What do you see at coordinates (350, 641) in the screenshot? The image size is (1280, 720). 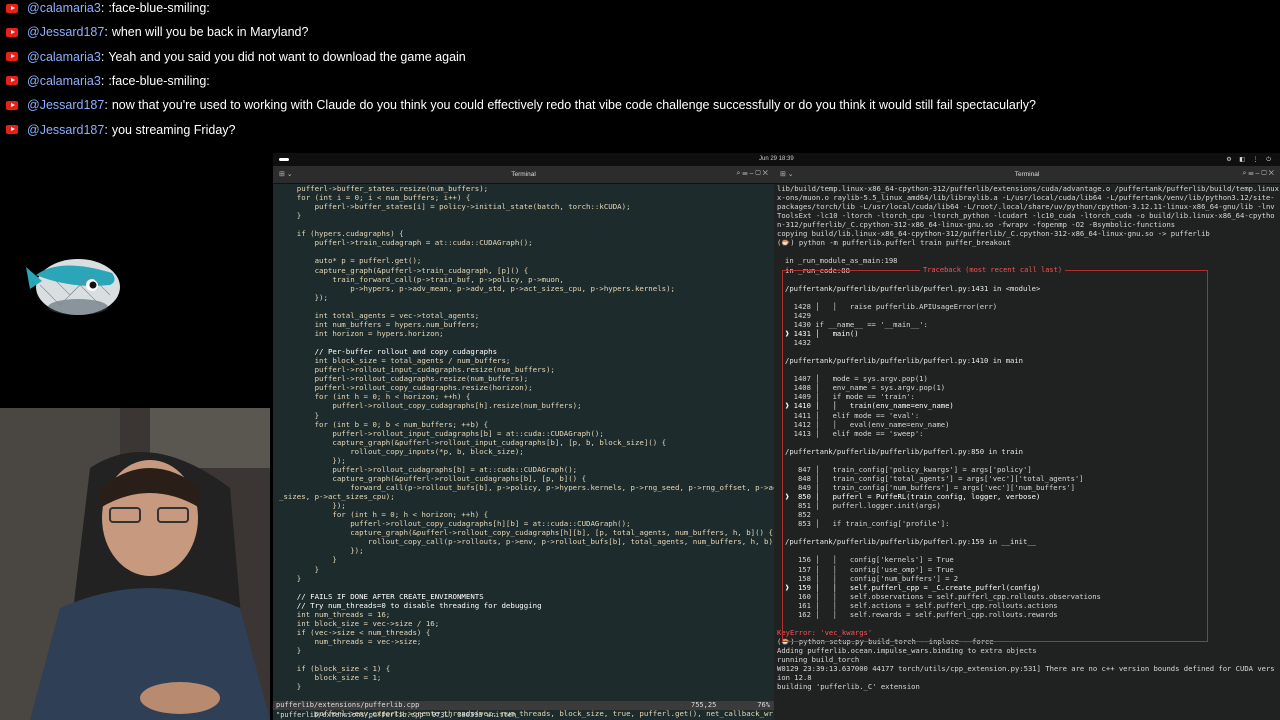 I see `code-line: num_threads = vec->size;` at bounding box center [350, 641].